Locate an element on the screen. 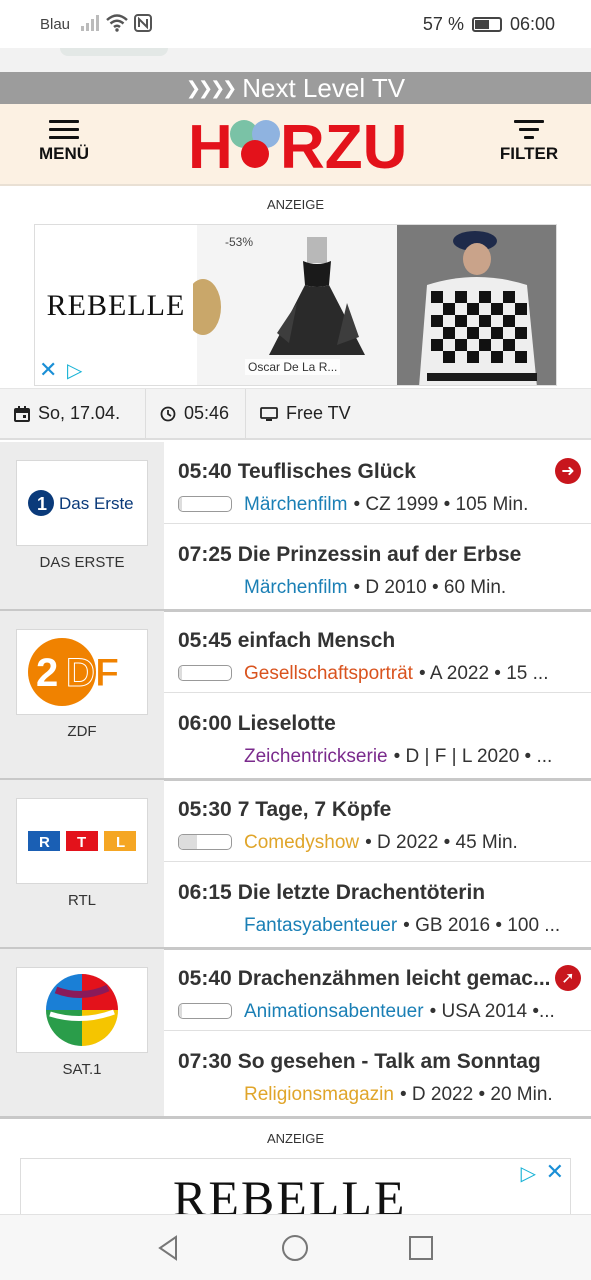 Image resolution: width=591 pixels, height=1280 pixels. sat1-logo is located at coordinates (82, 1010).